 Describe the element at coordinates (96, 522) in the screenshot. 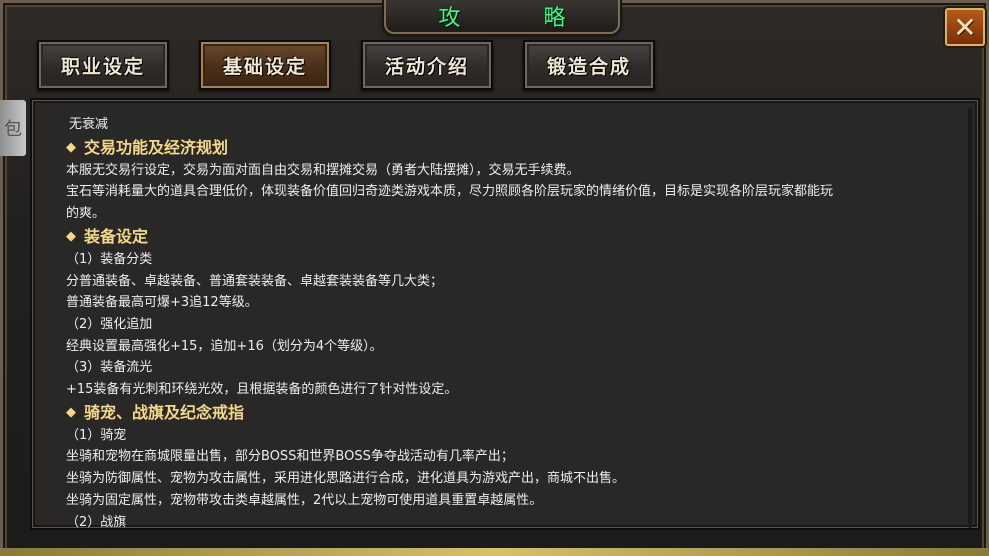

I see `text-line: （2）战旗` at that location.